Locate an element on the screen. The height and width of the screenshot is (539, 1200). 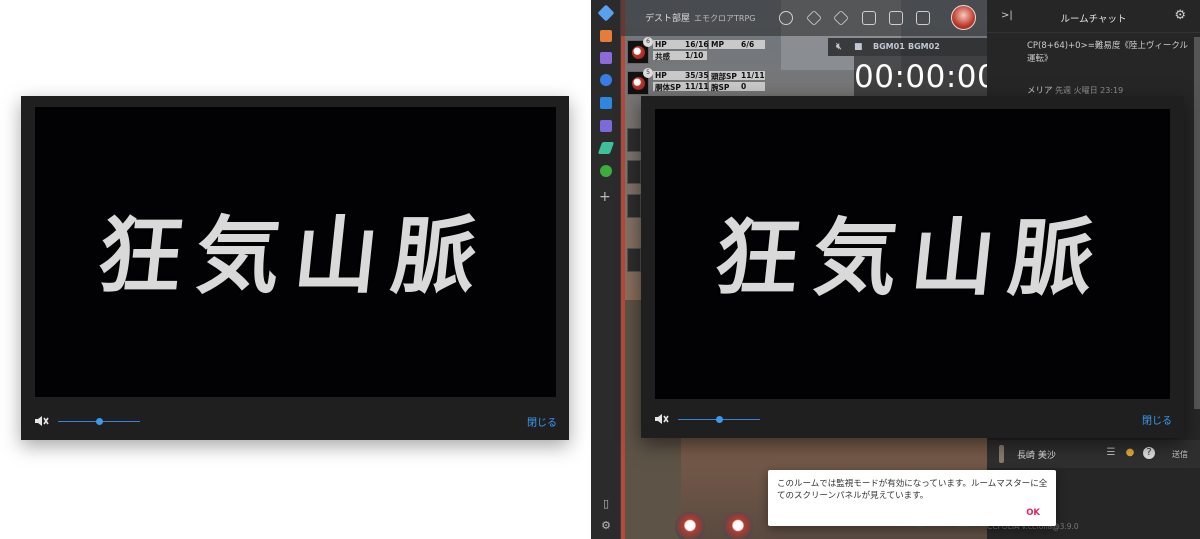
user-icon is located at coordinates (606, 58).